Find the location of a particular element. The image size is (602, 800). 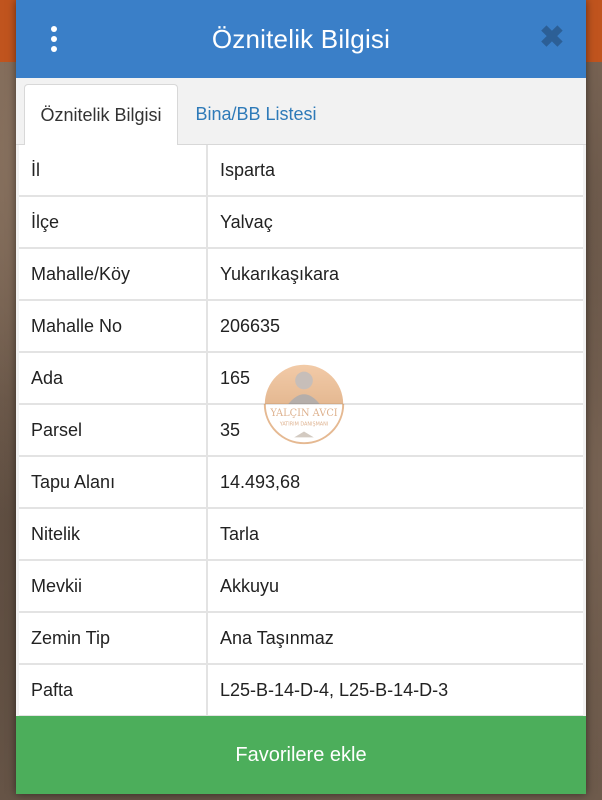

table-row: Parsel 35 is located at coordinates (301, 431).